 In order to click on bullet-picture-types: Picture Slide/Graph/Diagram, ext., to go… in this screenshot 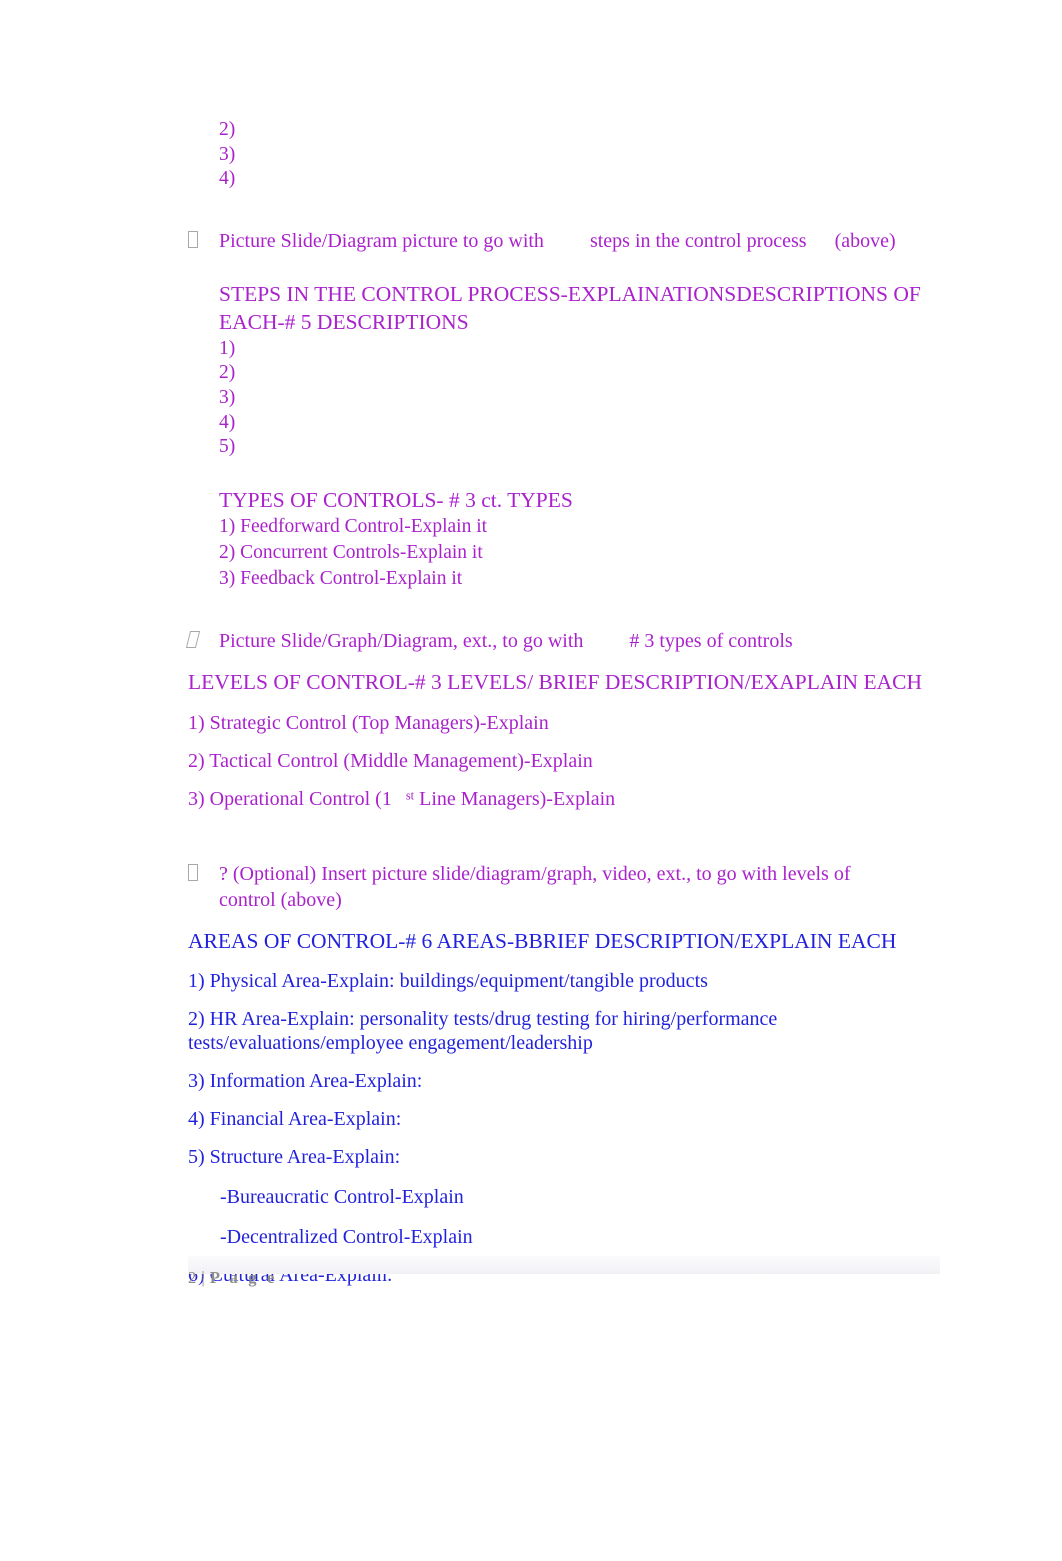, I will do `click(566, 641)`.